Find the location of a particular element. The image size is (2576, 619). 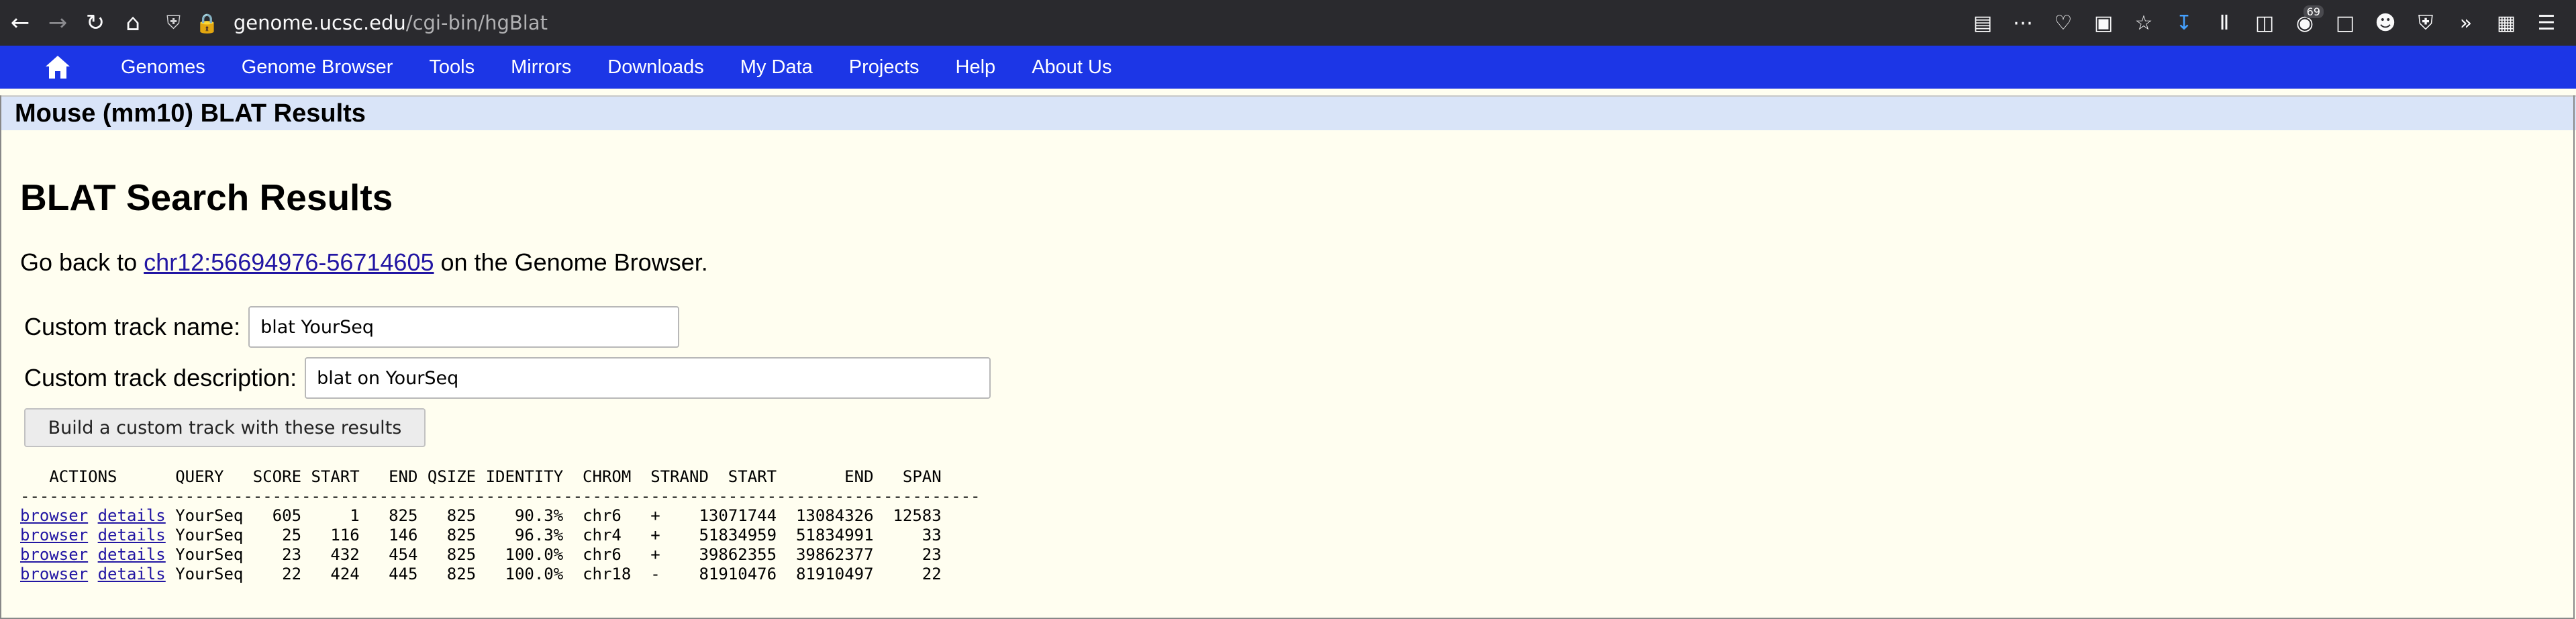

account-icon: ☻ is located at coordinates (2385, 23).